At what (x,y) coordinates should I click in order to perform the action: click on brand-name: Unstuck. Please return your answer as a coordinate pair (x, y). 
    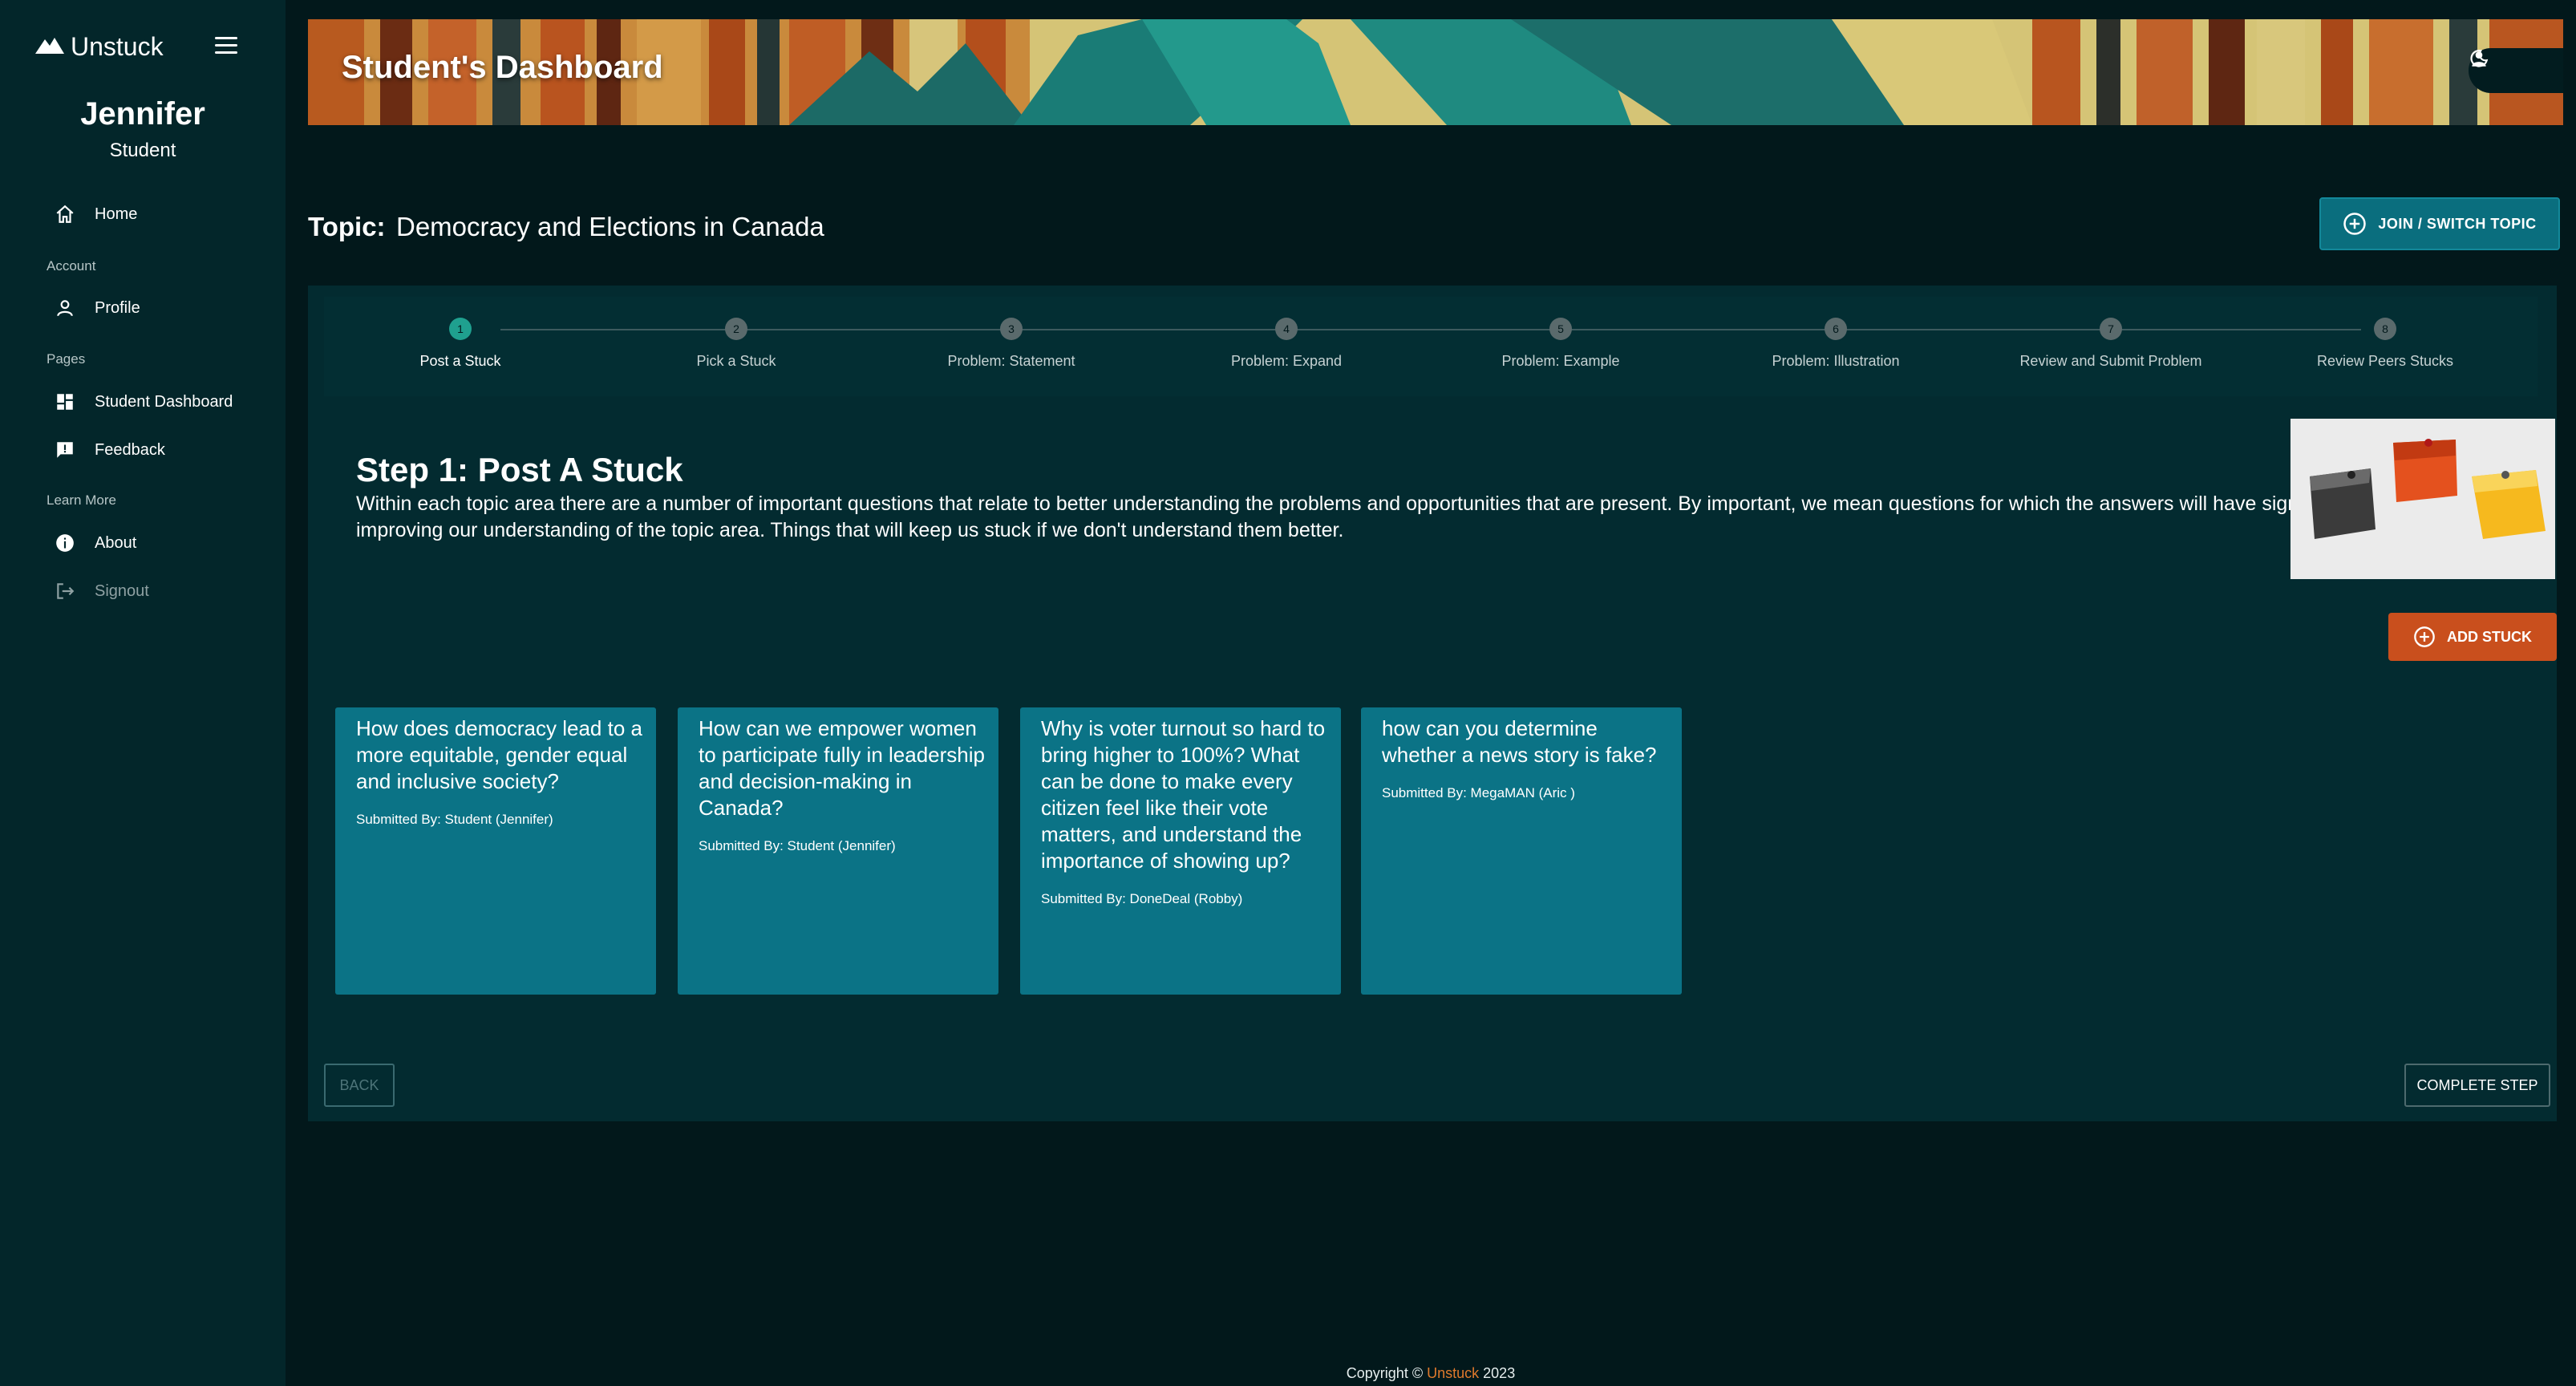
    Looking at the image, I should click on (118, 46).